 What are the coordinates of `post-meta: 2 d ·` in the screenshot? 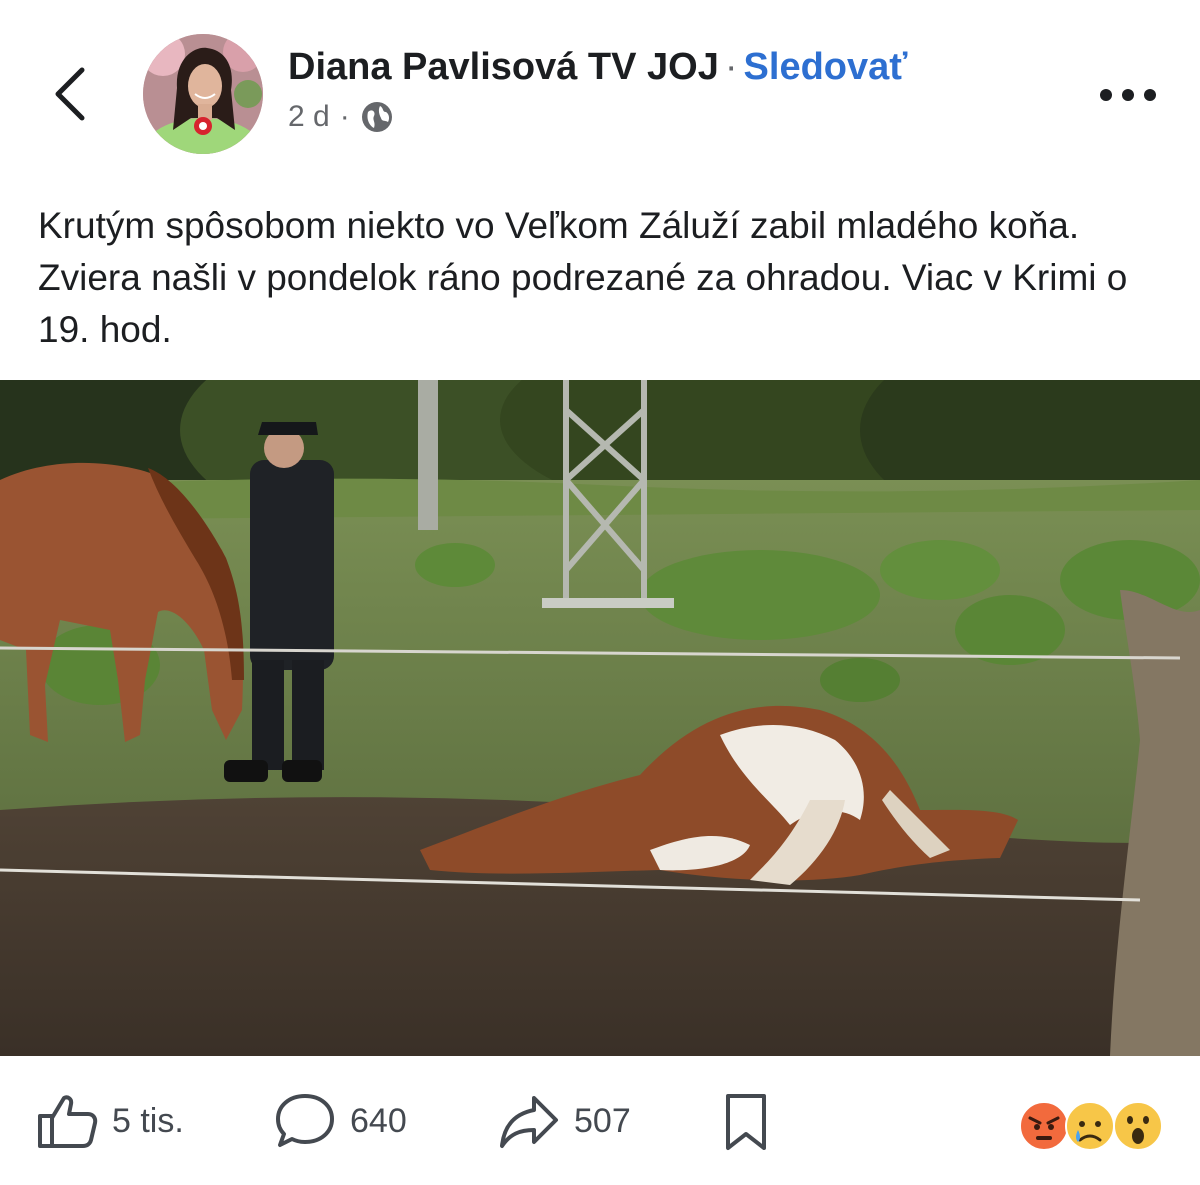 It's located at (341, 117).